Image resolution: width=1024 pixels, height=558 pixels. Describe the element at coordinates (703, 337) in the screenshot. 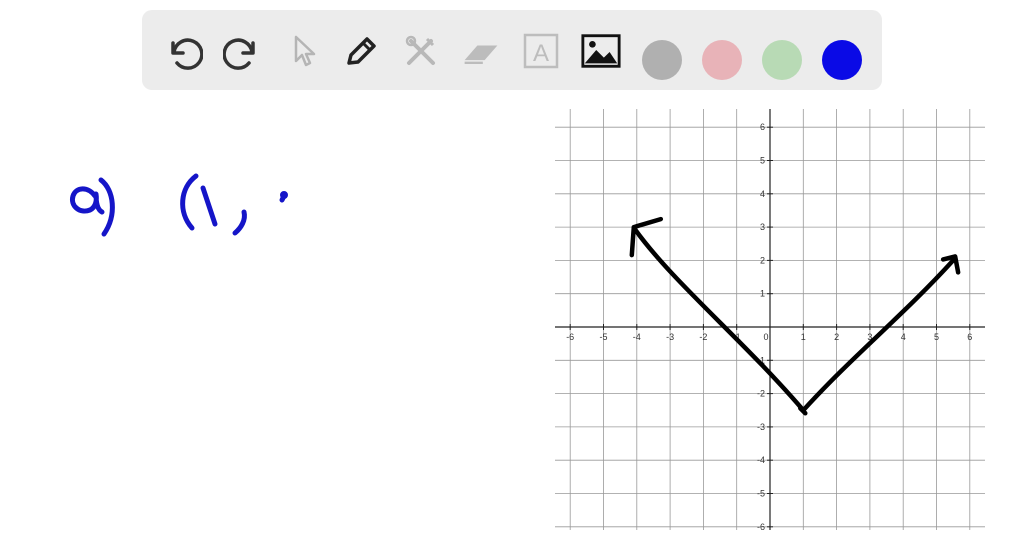

I see `x-tick-label: -2` at that location.